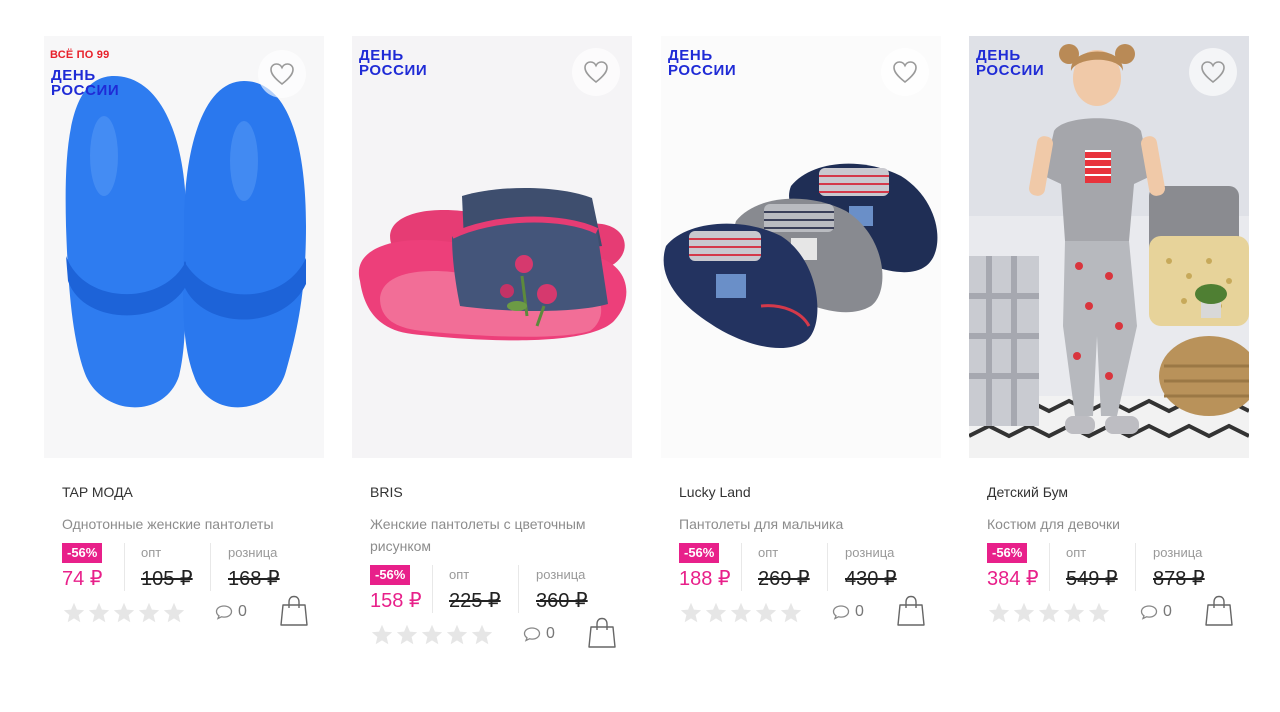  What do you see at coordinates (396, 601) in the screenshot?
I see `current-price: 158 ₽` at bounding box center [396, 601].